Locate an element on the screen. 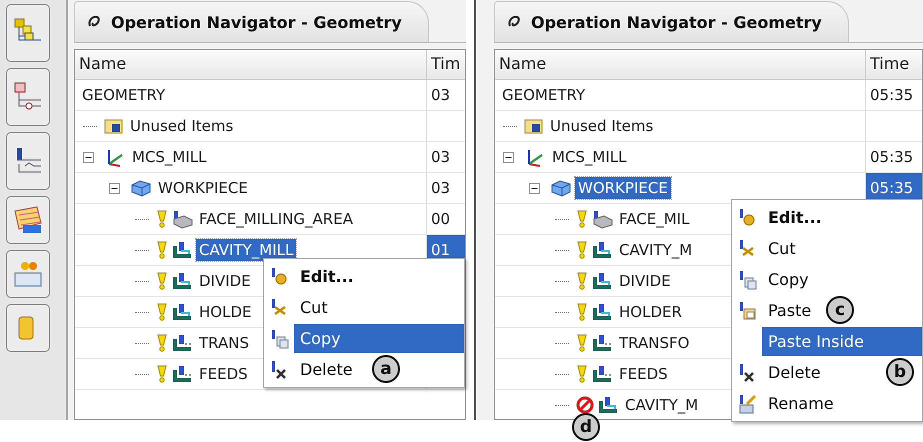 This screenshot has width=923, height=442. time-cell: 00 is located at coordinates (440, 219).